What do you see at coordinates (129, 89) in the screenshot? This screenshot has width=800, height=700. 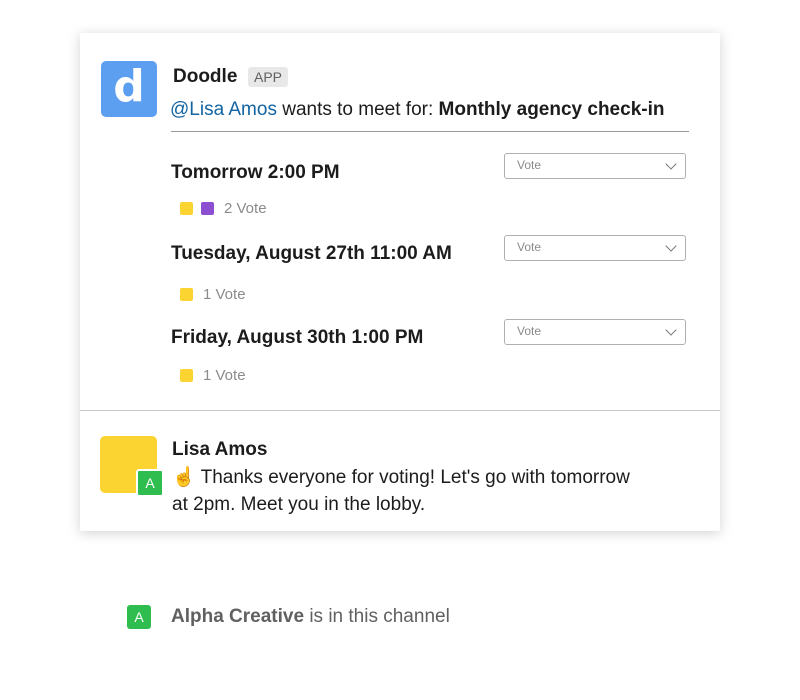 I see `doodle-app-avatar: d` at bounding box center [129, 89].